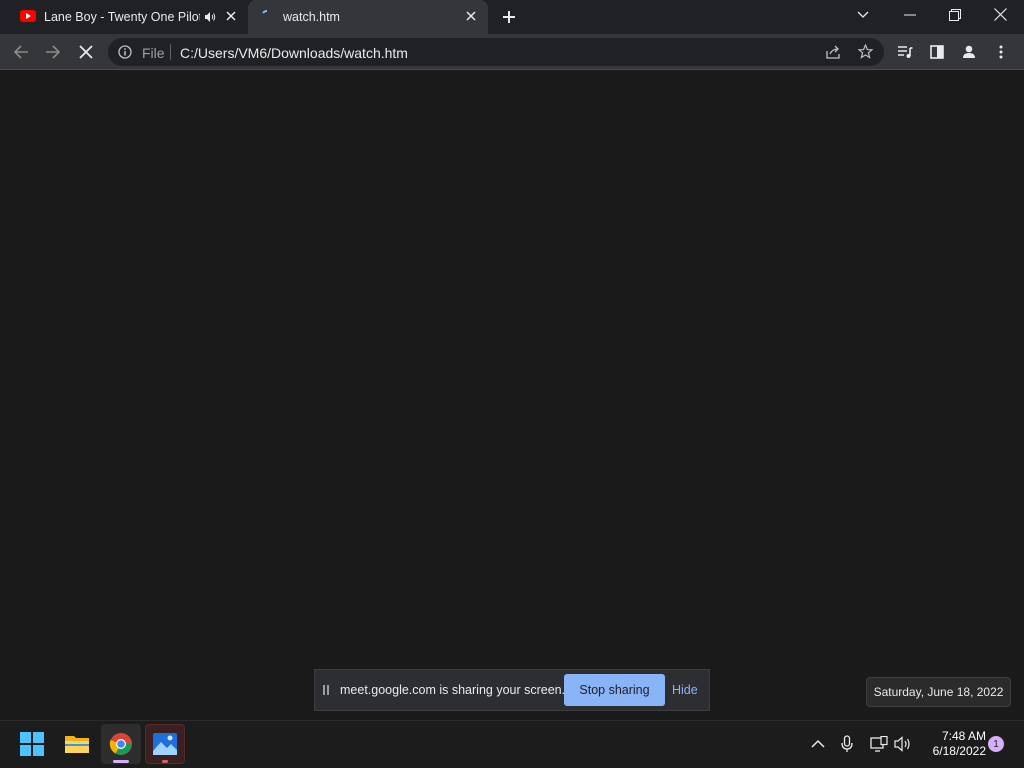 The image size is (1024, 768). Describe the element at coordinates (910, 15) in the screenshot. I see `minimize-icon` at that location.